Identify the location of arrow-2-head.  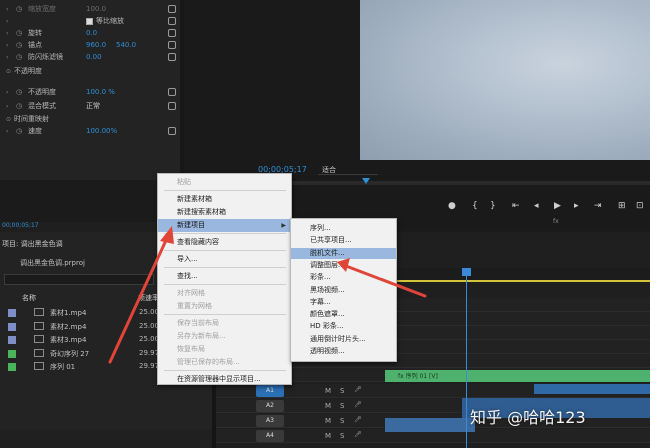
(343, 265).